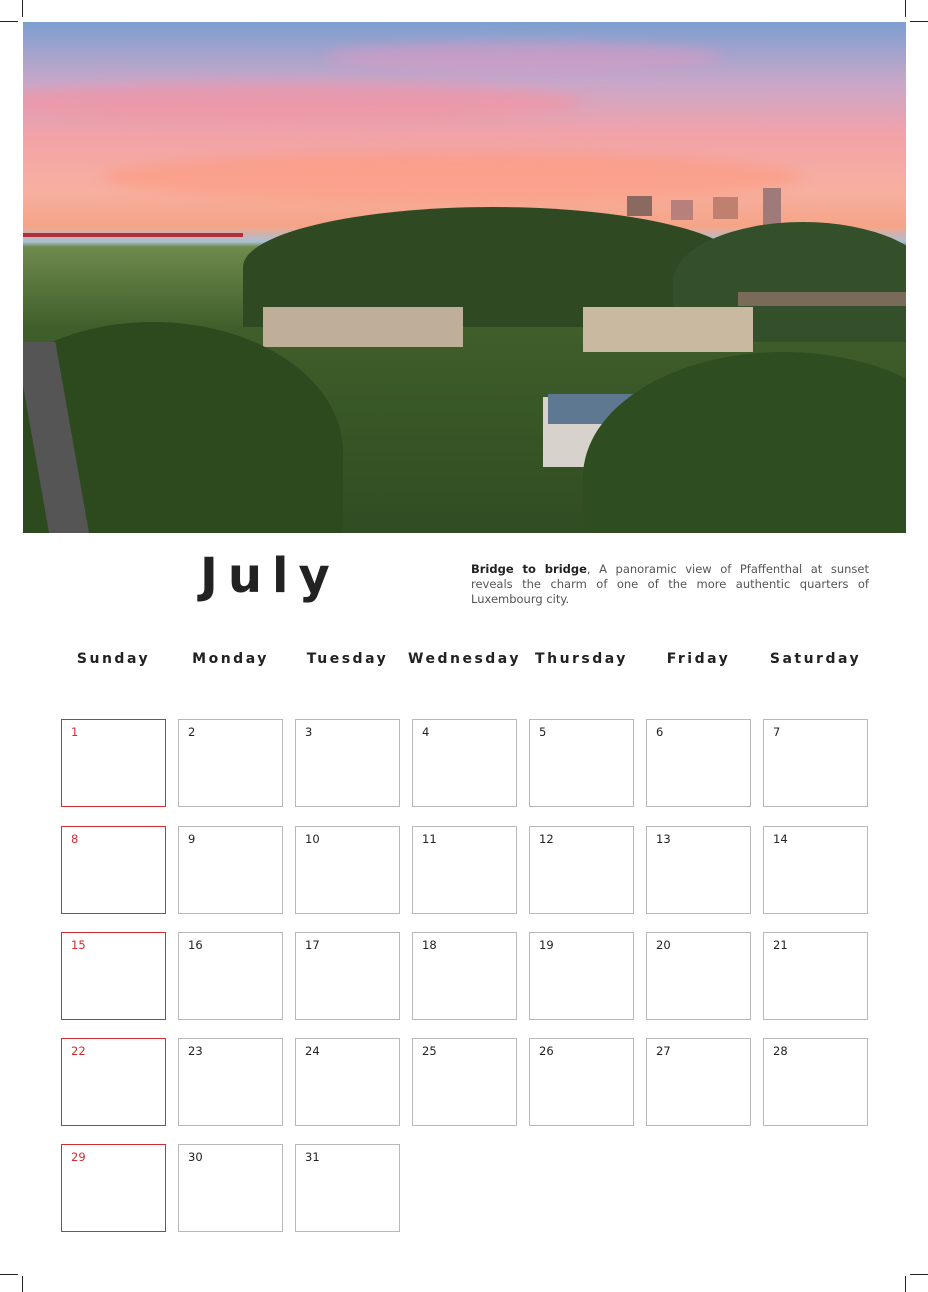 The width and height of the screenshot is (928, 1292). I want to click on day-cell: 4, so click(464, 763).